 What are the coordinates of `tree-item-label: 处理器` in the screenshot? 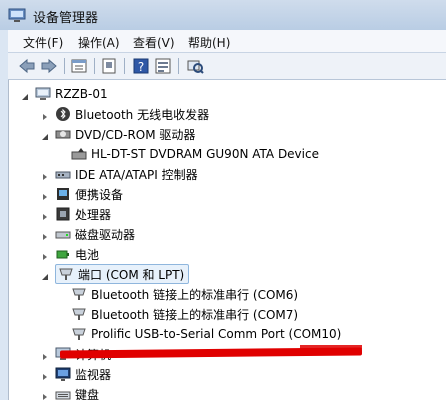 It's located at (93, 214).